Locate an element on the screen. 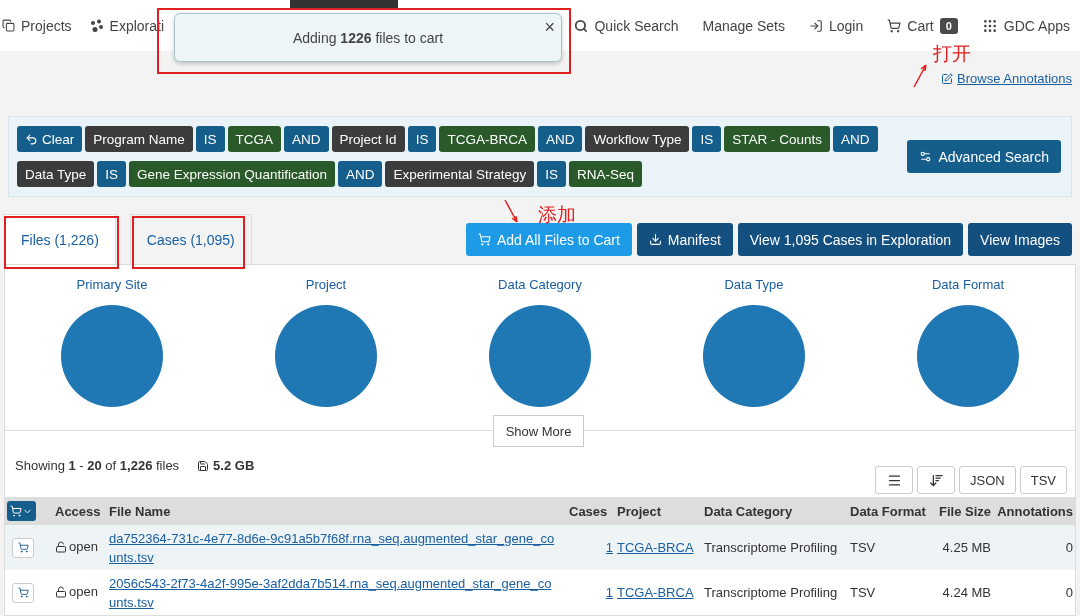  column-header: Data Format is located at coordinates (888, 511).